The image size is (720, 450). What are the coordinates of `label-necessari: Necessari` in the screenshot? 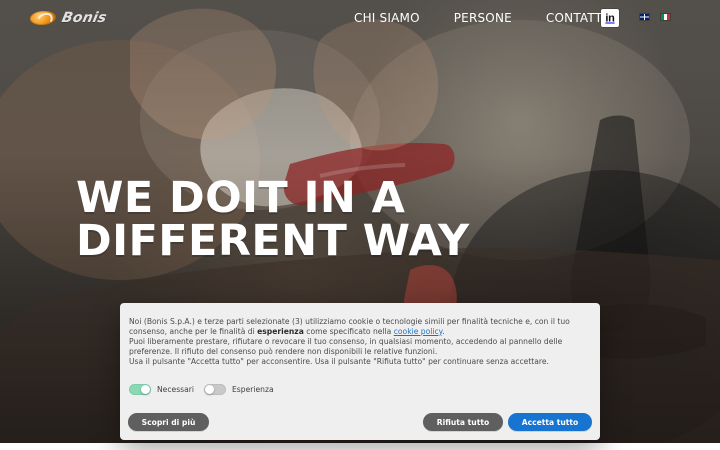 It's located at (175, 389).